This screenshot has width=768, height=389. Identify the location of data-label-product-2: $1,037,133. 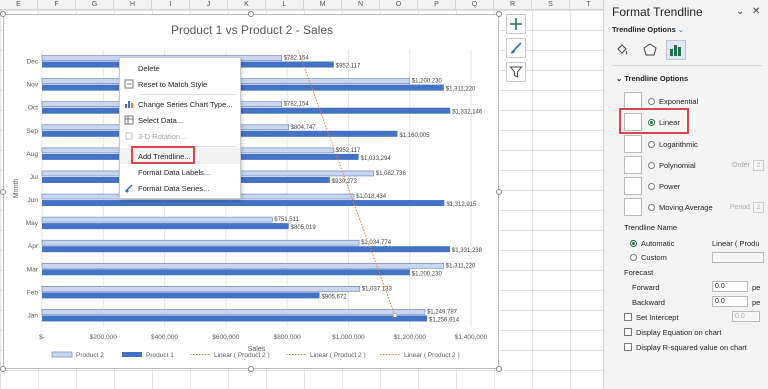
(377, 289).